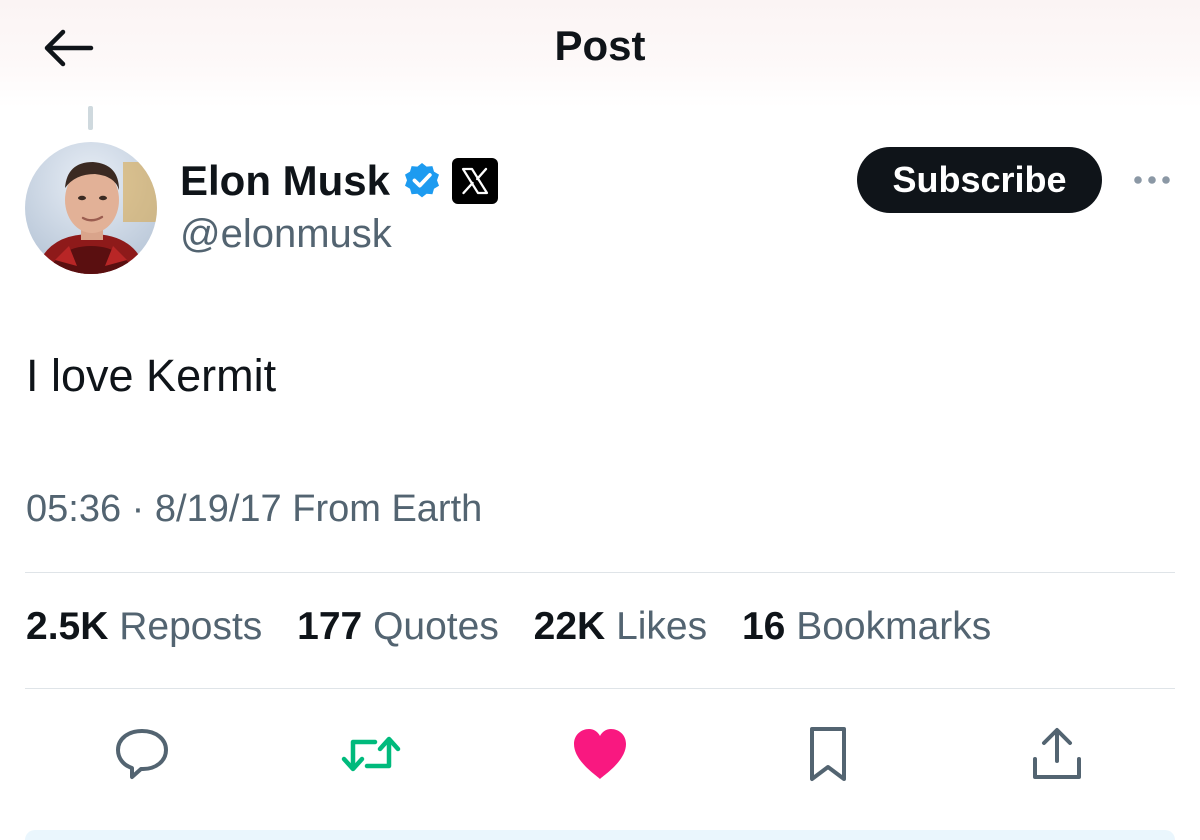 The width and height of the screenshot is (1200, 840). I want to click on repost-icon, so click(371, 754).